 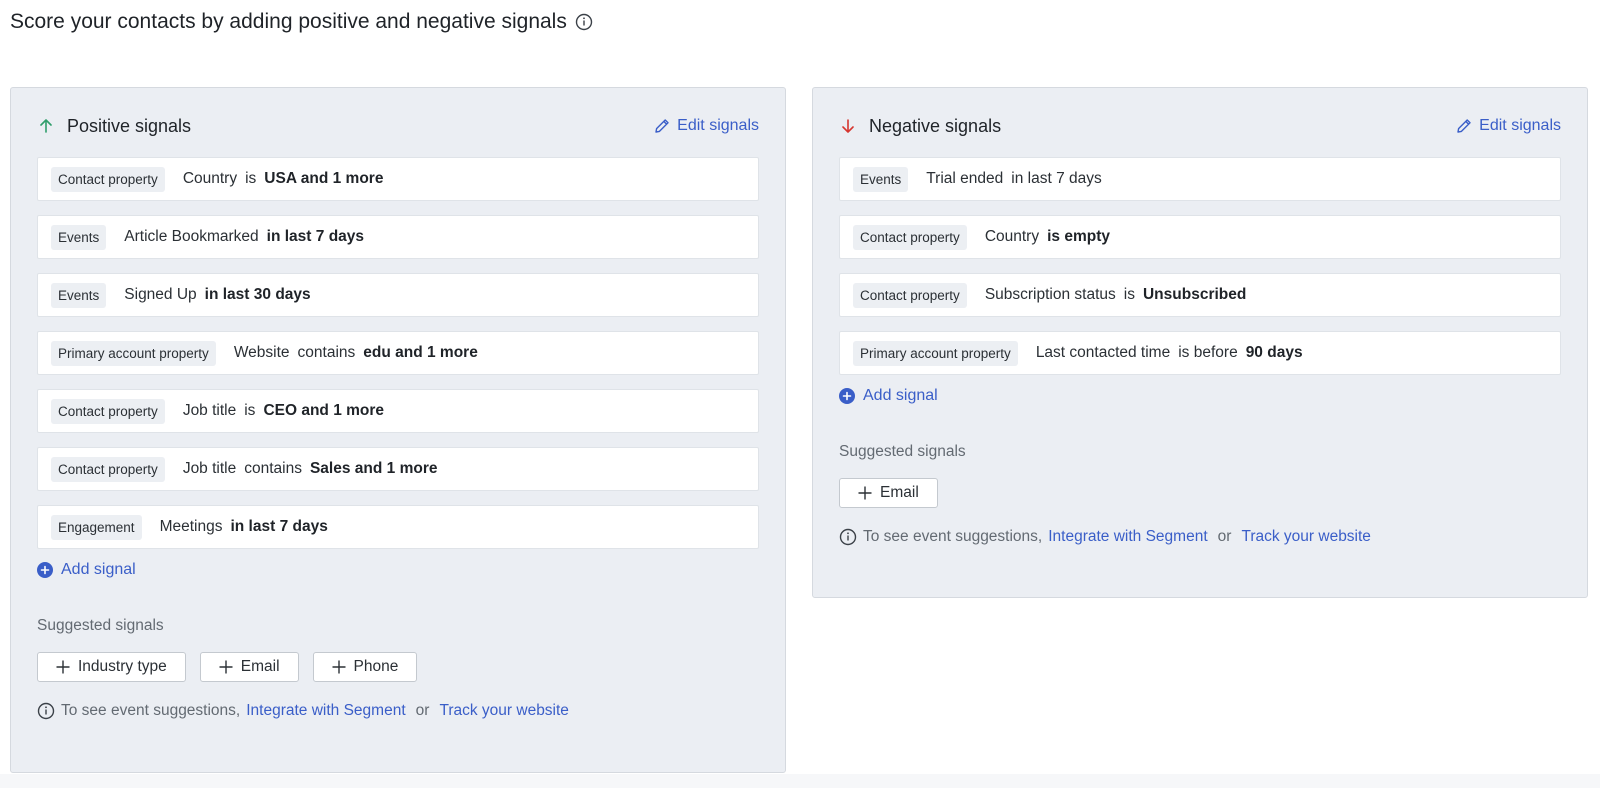 What do you see at coordinates (965, 178) in the screenshot?
I see `signal-property: Trial ended` at bounding box center [965, 178].